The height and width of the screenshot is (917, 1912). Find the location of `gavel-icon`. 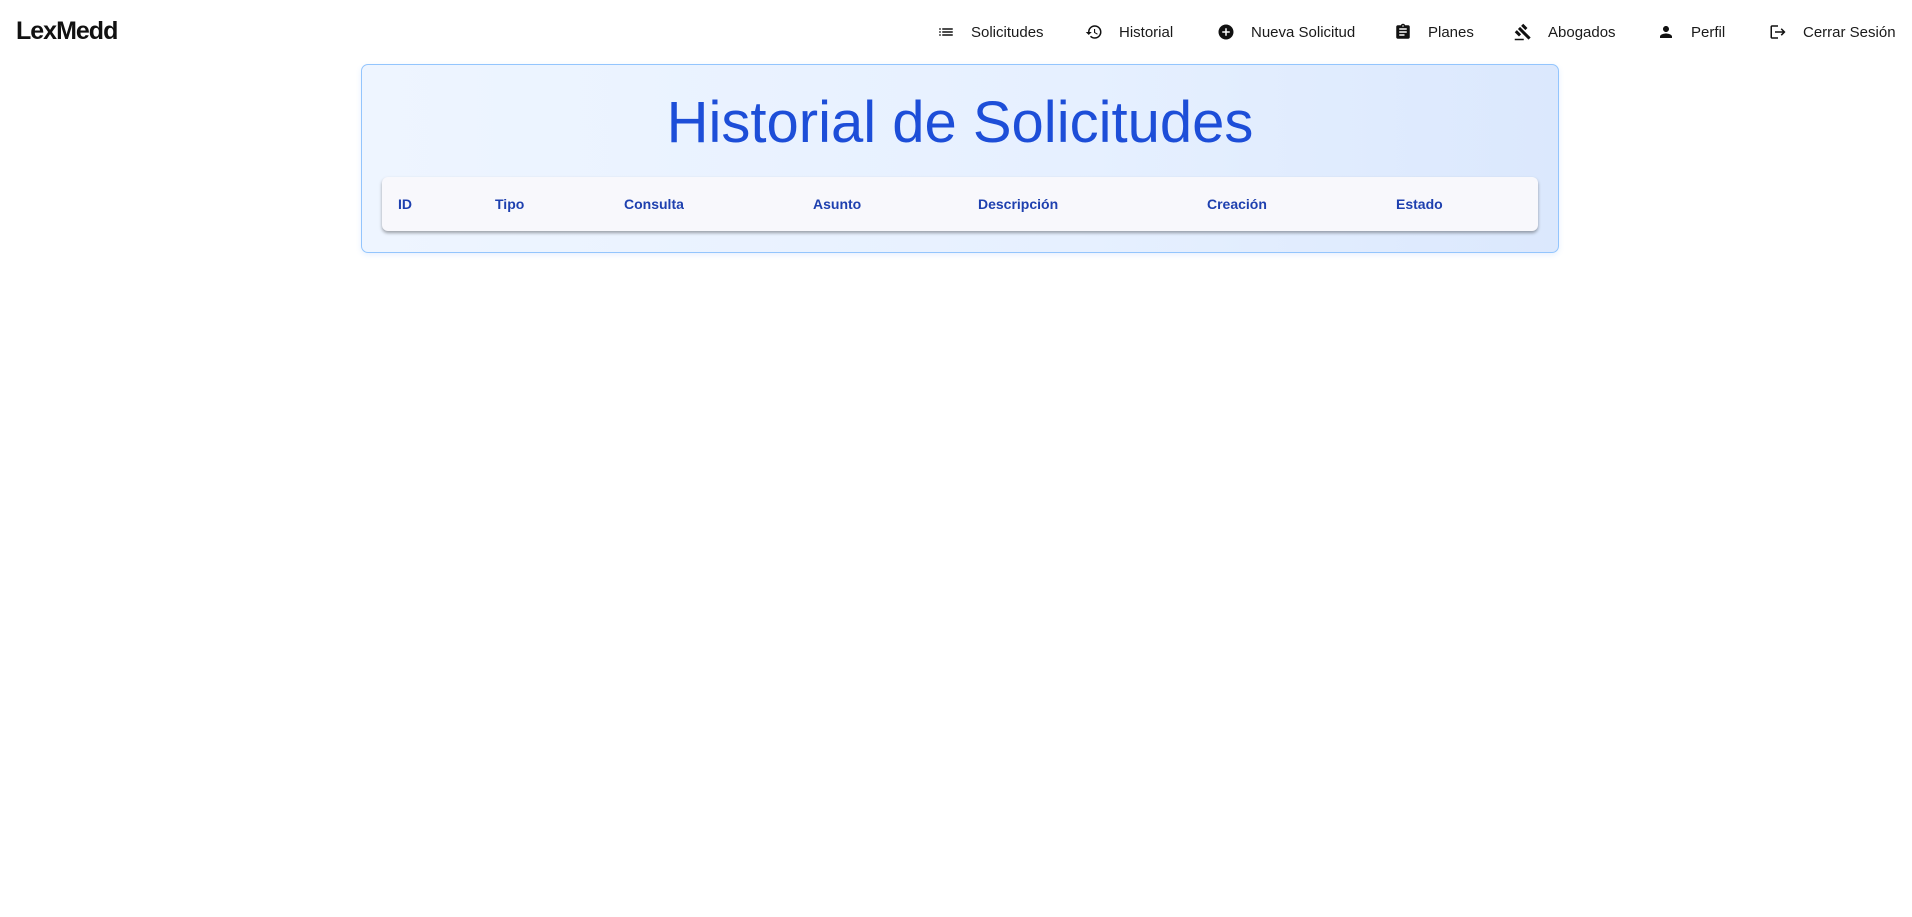

gavel-icon is located at coordinates (1523, 32).